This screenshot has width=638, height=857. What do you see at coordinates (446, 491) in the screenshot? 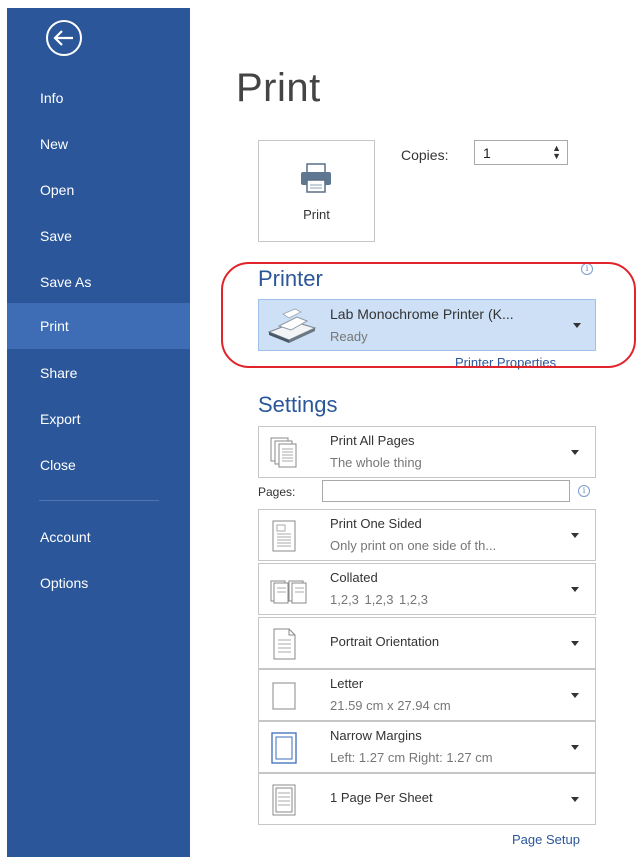
I see `pages-input` at bounding box center [446, 491].